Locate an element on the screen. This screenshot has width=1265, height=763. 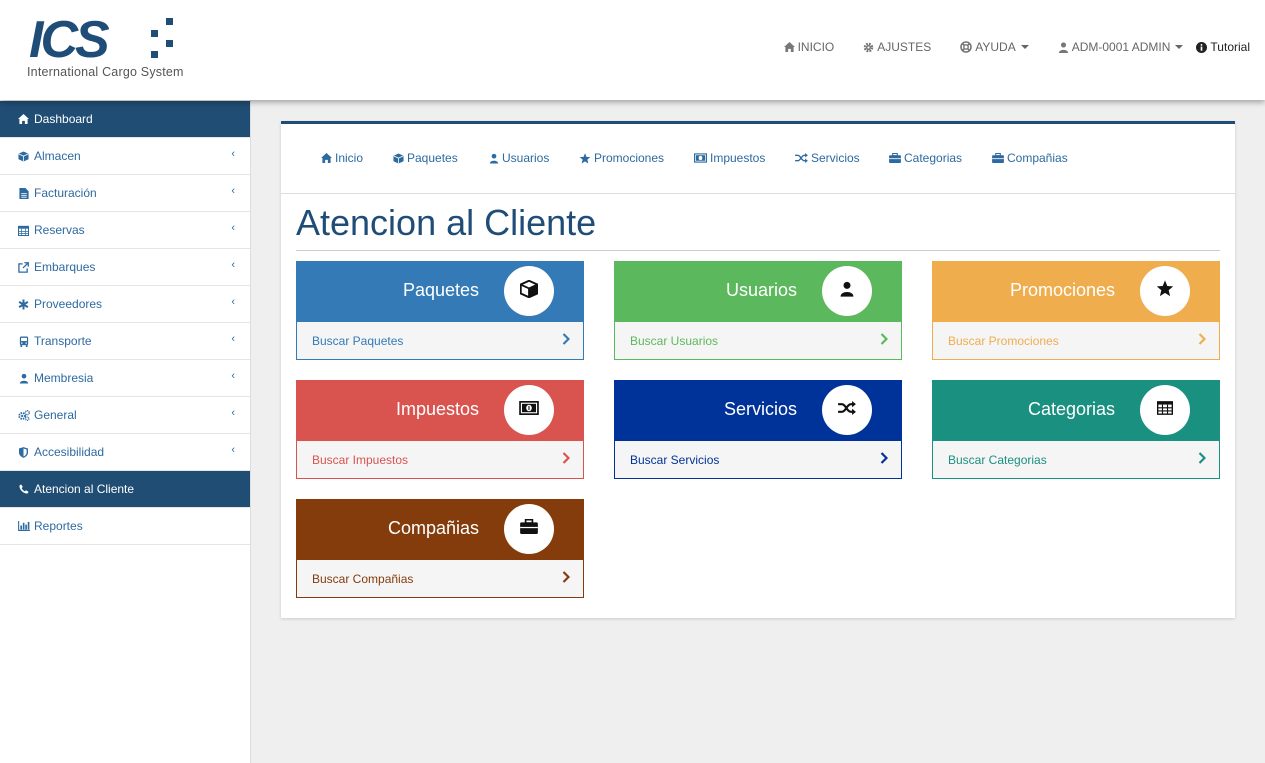
card-companias: Compañias Buscar Compañias is located at coordinates (440, 548).